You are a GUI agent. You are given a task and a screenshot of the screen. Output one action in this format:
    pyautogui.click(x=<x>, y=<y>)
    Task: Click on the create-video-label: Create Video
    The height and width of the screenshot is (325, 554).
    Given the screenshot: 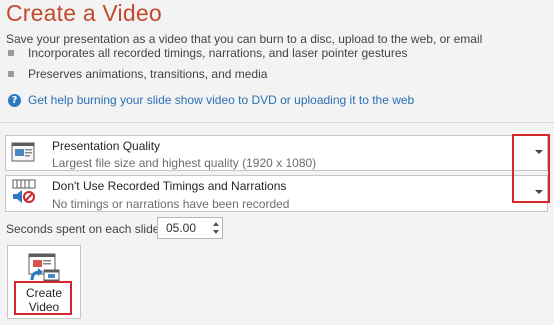 What is the action you would take?
    pyautogui.click(x=44, y=300)
    